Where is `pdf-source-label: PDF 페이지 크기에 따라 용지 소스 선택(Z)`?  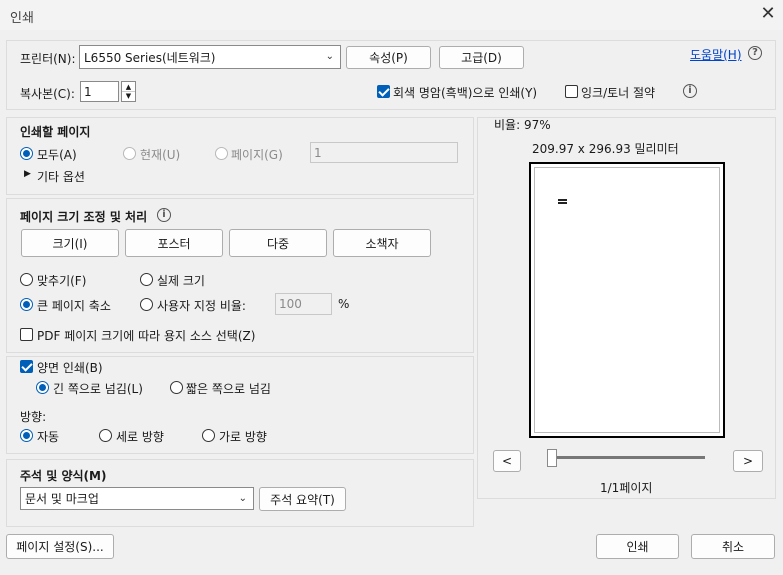
pdf-source-label: PDF 페이지 크기에 따라 용지 소스 선택(Z) is located at coordinates (146, 336).